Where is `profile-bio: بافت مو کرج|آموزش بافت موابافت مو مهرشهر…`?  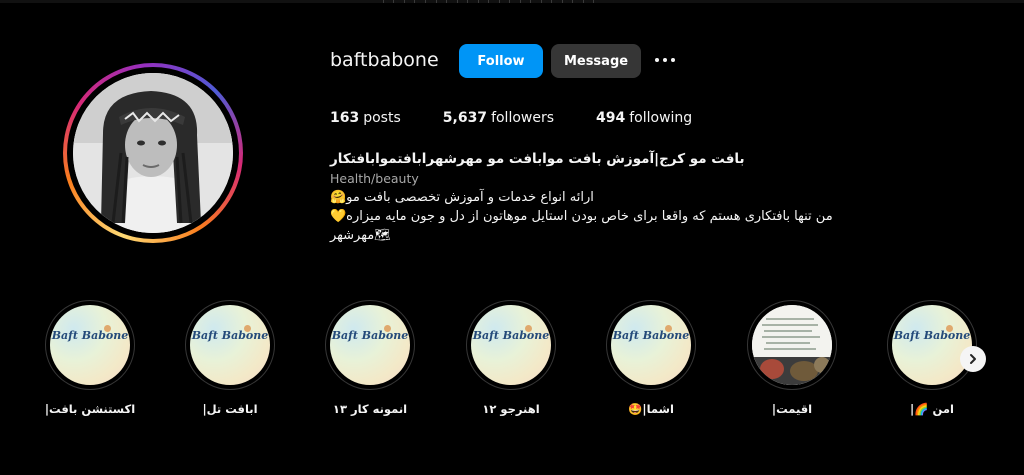 profile-bio: بافت مو کرج|آموزش بافت موابافت مو مهرشهر… is located at coordinates (630, 197).